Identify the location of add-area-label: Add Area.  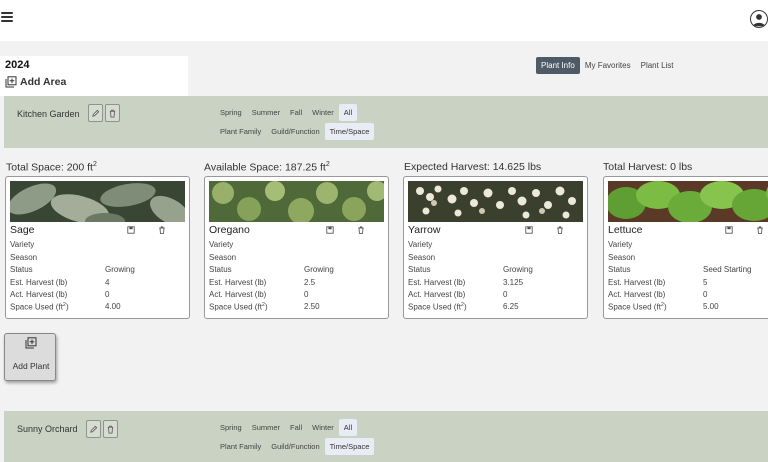
(43, 82).